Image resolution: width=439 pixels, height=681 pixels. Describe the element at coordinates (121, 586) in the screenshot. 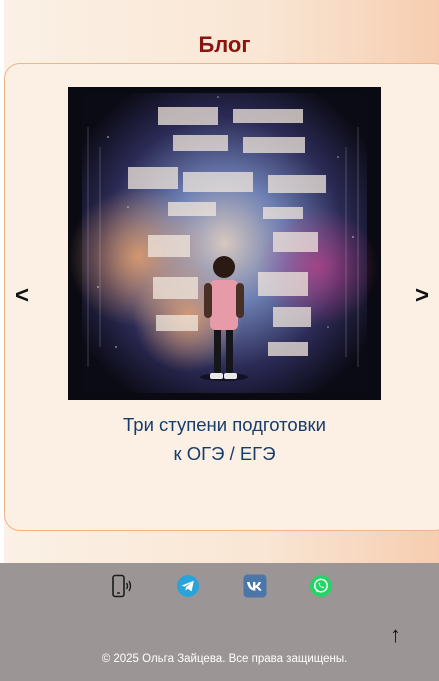

I see `phone-icon` at that location.